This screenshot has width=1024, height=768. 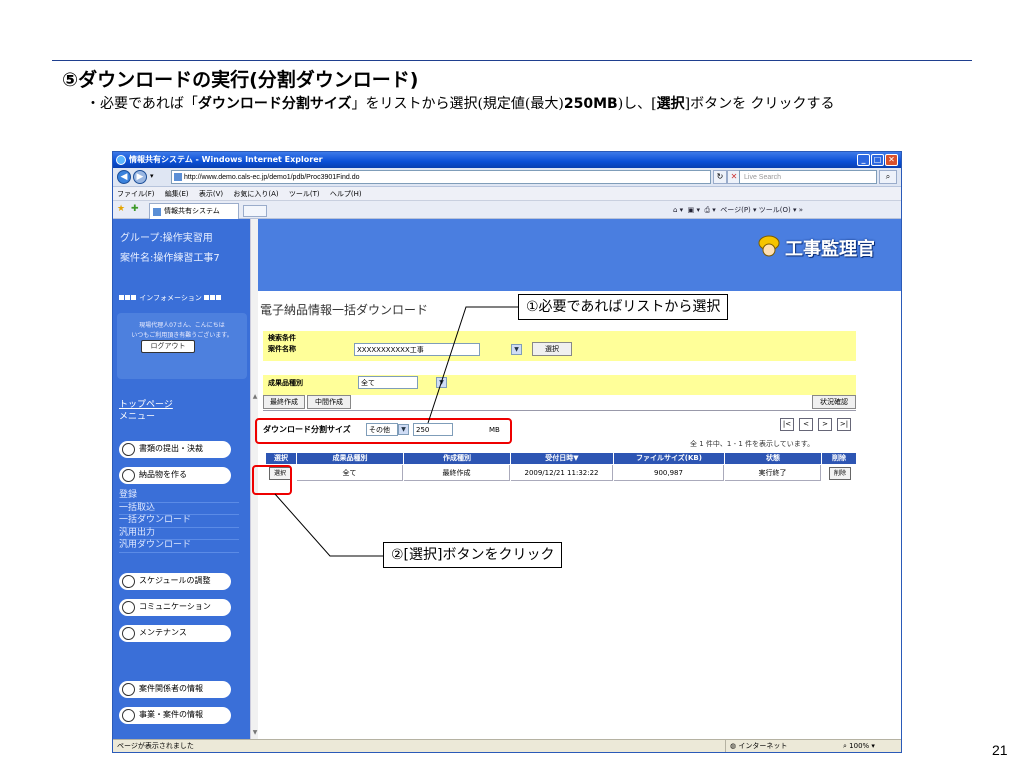 I want to click on page-icon, so click(x=178, y=177).